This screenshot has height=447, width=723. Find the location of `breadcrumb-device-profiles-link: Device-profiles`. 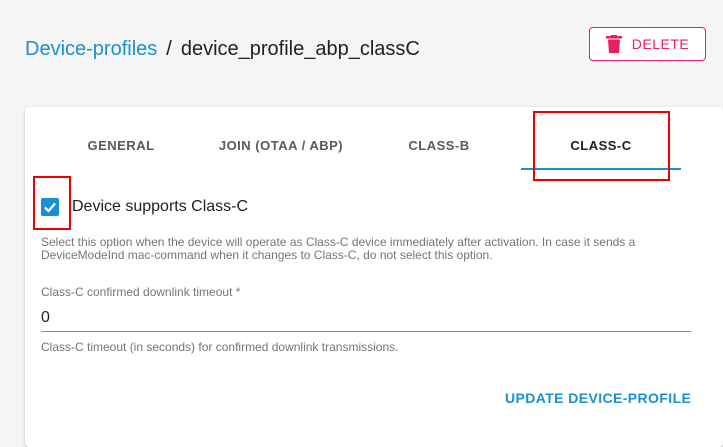

breadcrumb-device-profiles-link: Device-profiles is located at coordinates (91, 49).